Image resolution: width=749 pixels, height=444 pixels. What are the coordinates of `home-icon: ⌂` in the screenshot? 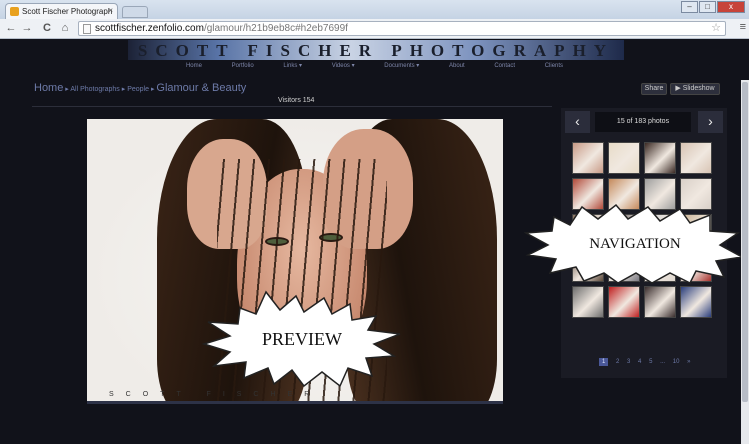 It's located at (65, 28).